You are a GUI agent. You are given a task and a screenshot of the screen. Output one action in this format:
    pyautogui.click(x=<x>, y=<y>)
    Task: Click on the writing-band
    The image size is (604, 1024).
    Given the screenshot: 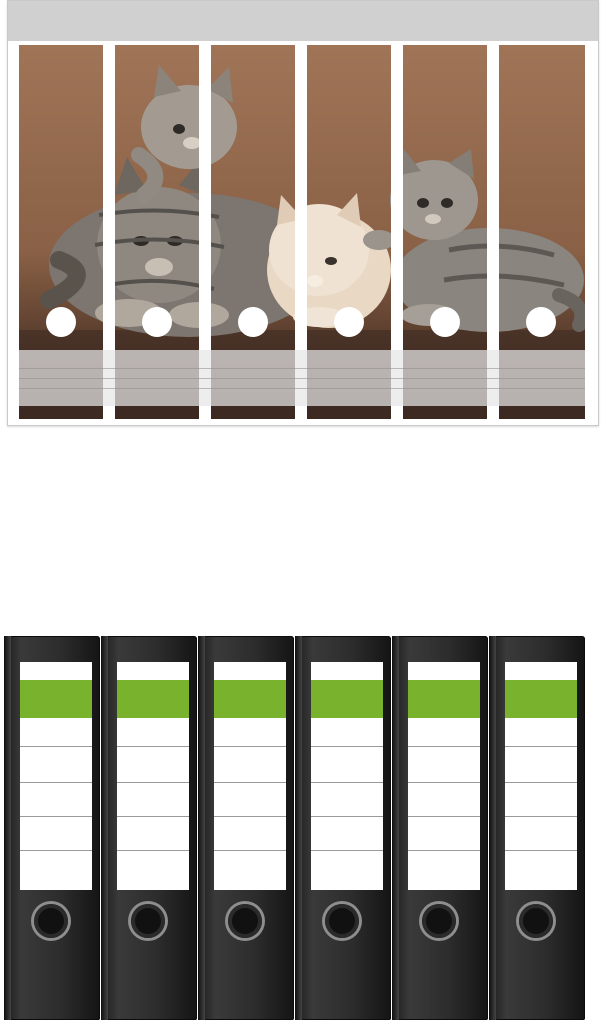 What is the action you would take?
    pyautogui.click(x=302, y=378)
    